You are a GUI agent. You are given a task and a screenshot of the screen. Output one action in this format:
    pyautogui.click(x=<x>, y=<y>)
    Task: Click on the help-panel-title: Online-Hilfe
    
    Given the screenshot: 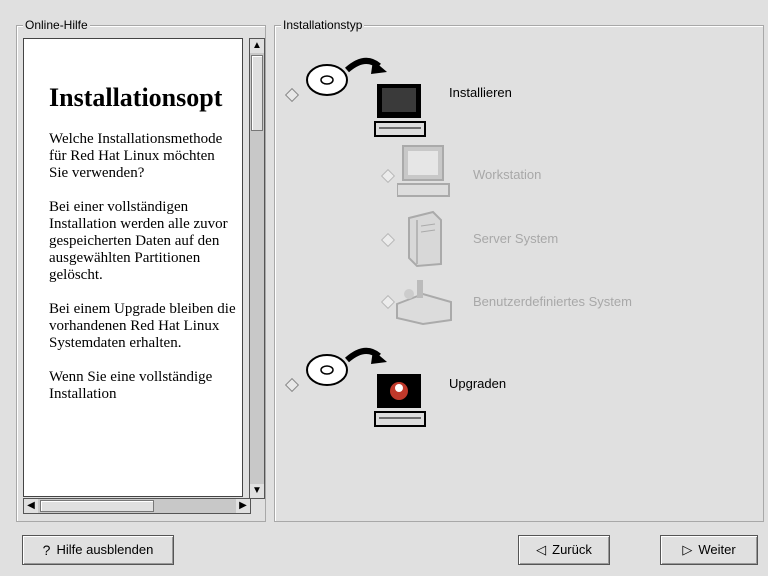 What is the action you would take?
    pyautogui.click(x=56, y=25)
    